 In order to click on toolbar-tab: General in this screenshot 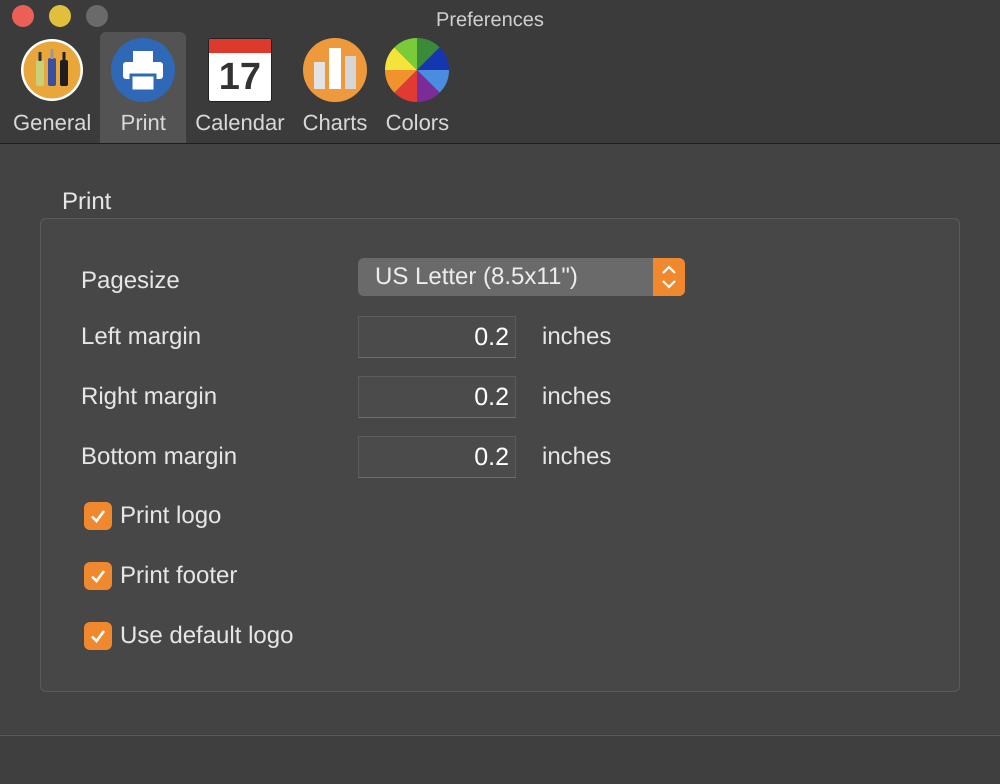, I will do `click(52, 87)`.